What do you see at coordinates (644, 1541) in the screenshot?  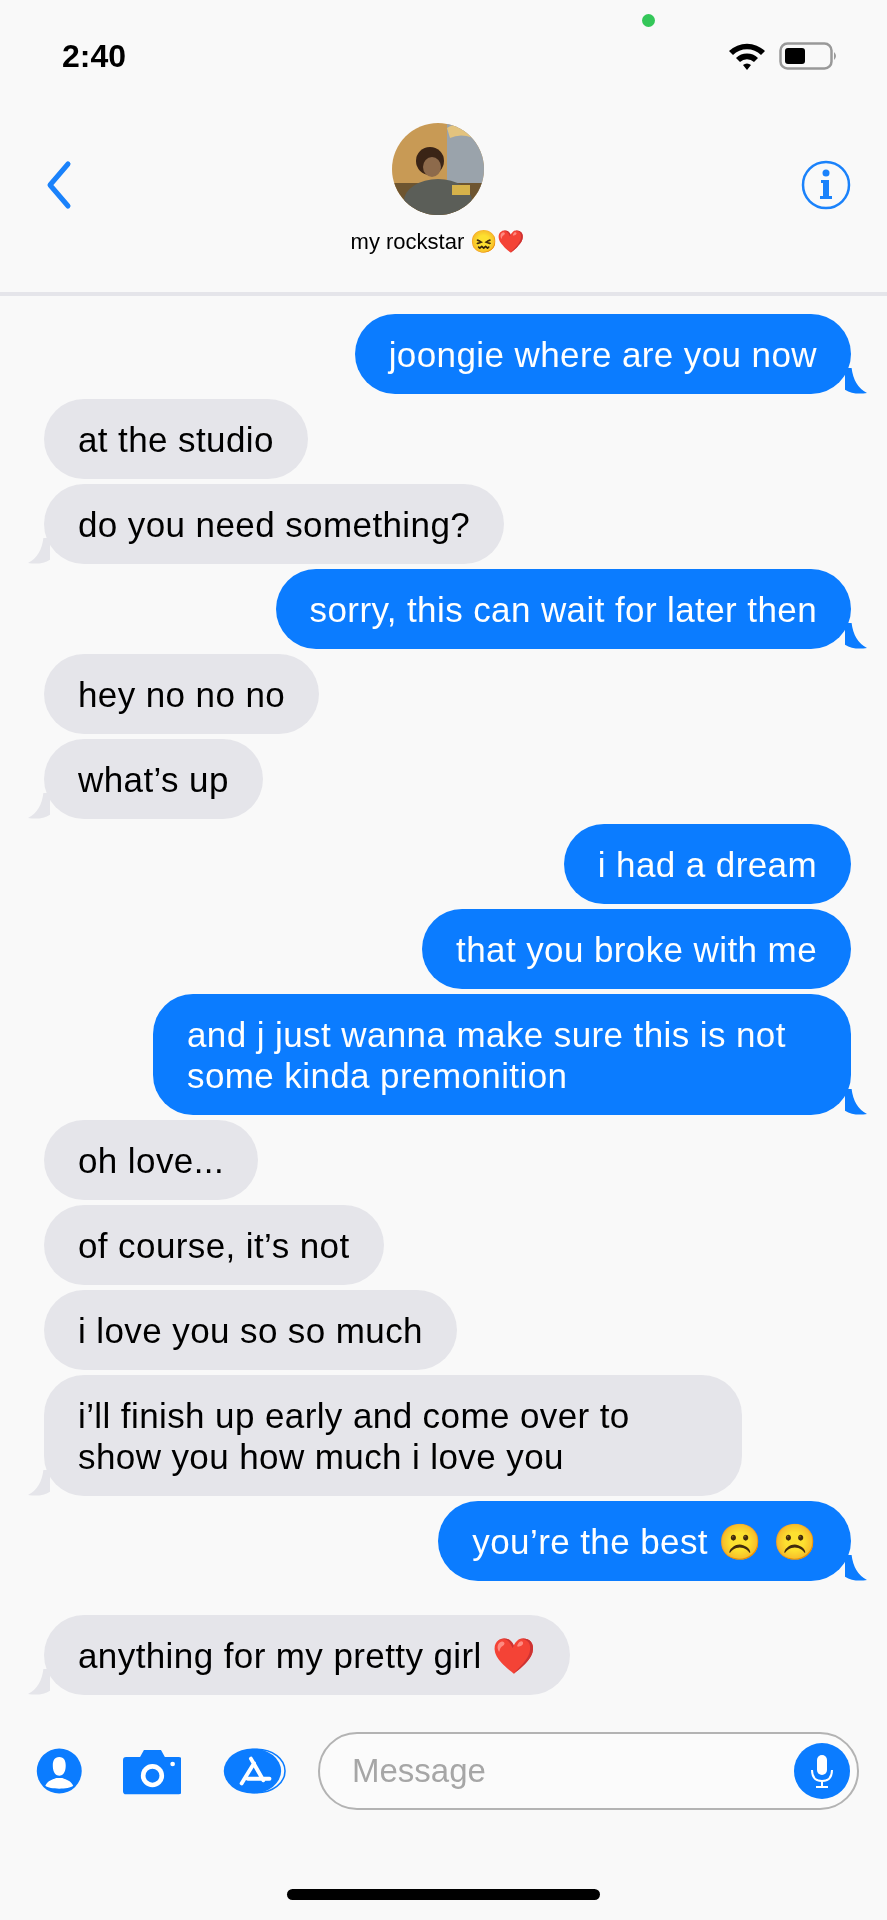 I see `message-bubble: you’re the best ☹ ☹` at bounding box center [644, 1541].